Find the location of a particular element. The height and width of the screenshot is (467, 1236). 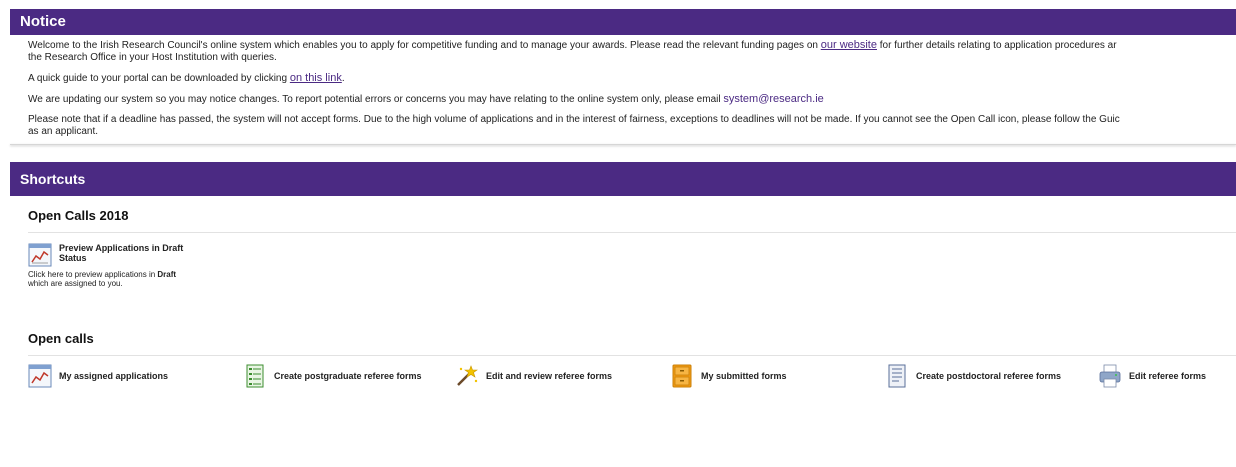

create-postgraduate-referee-forms-shortcut: Create postgraduate referee forms is located at coordinates (332, 376).